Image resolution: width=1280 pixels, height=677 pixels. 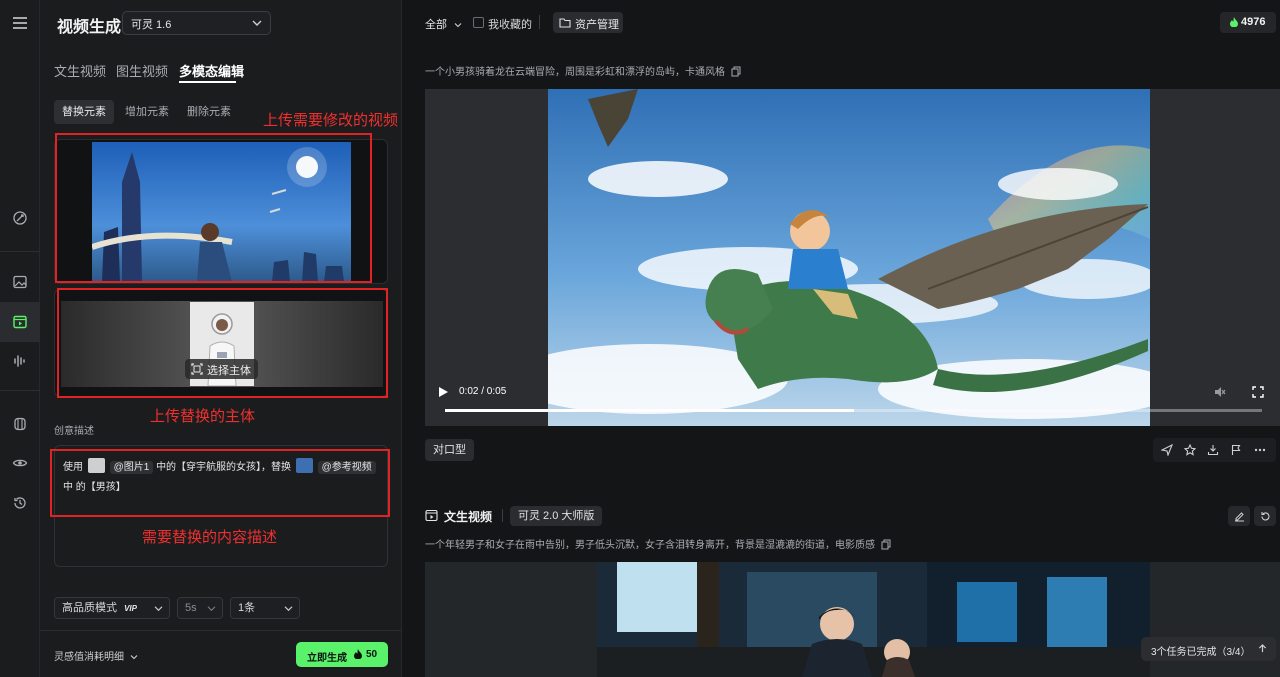 I want to click on lip-sync-button: 对口型, so click(x=449, y=450).